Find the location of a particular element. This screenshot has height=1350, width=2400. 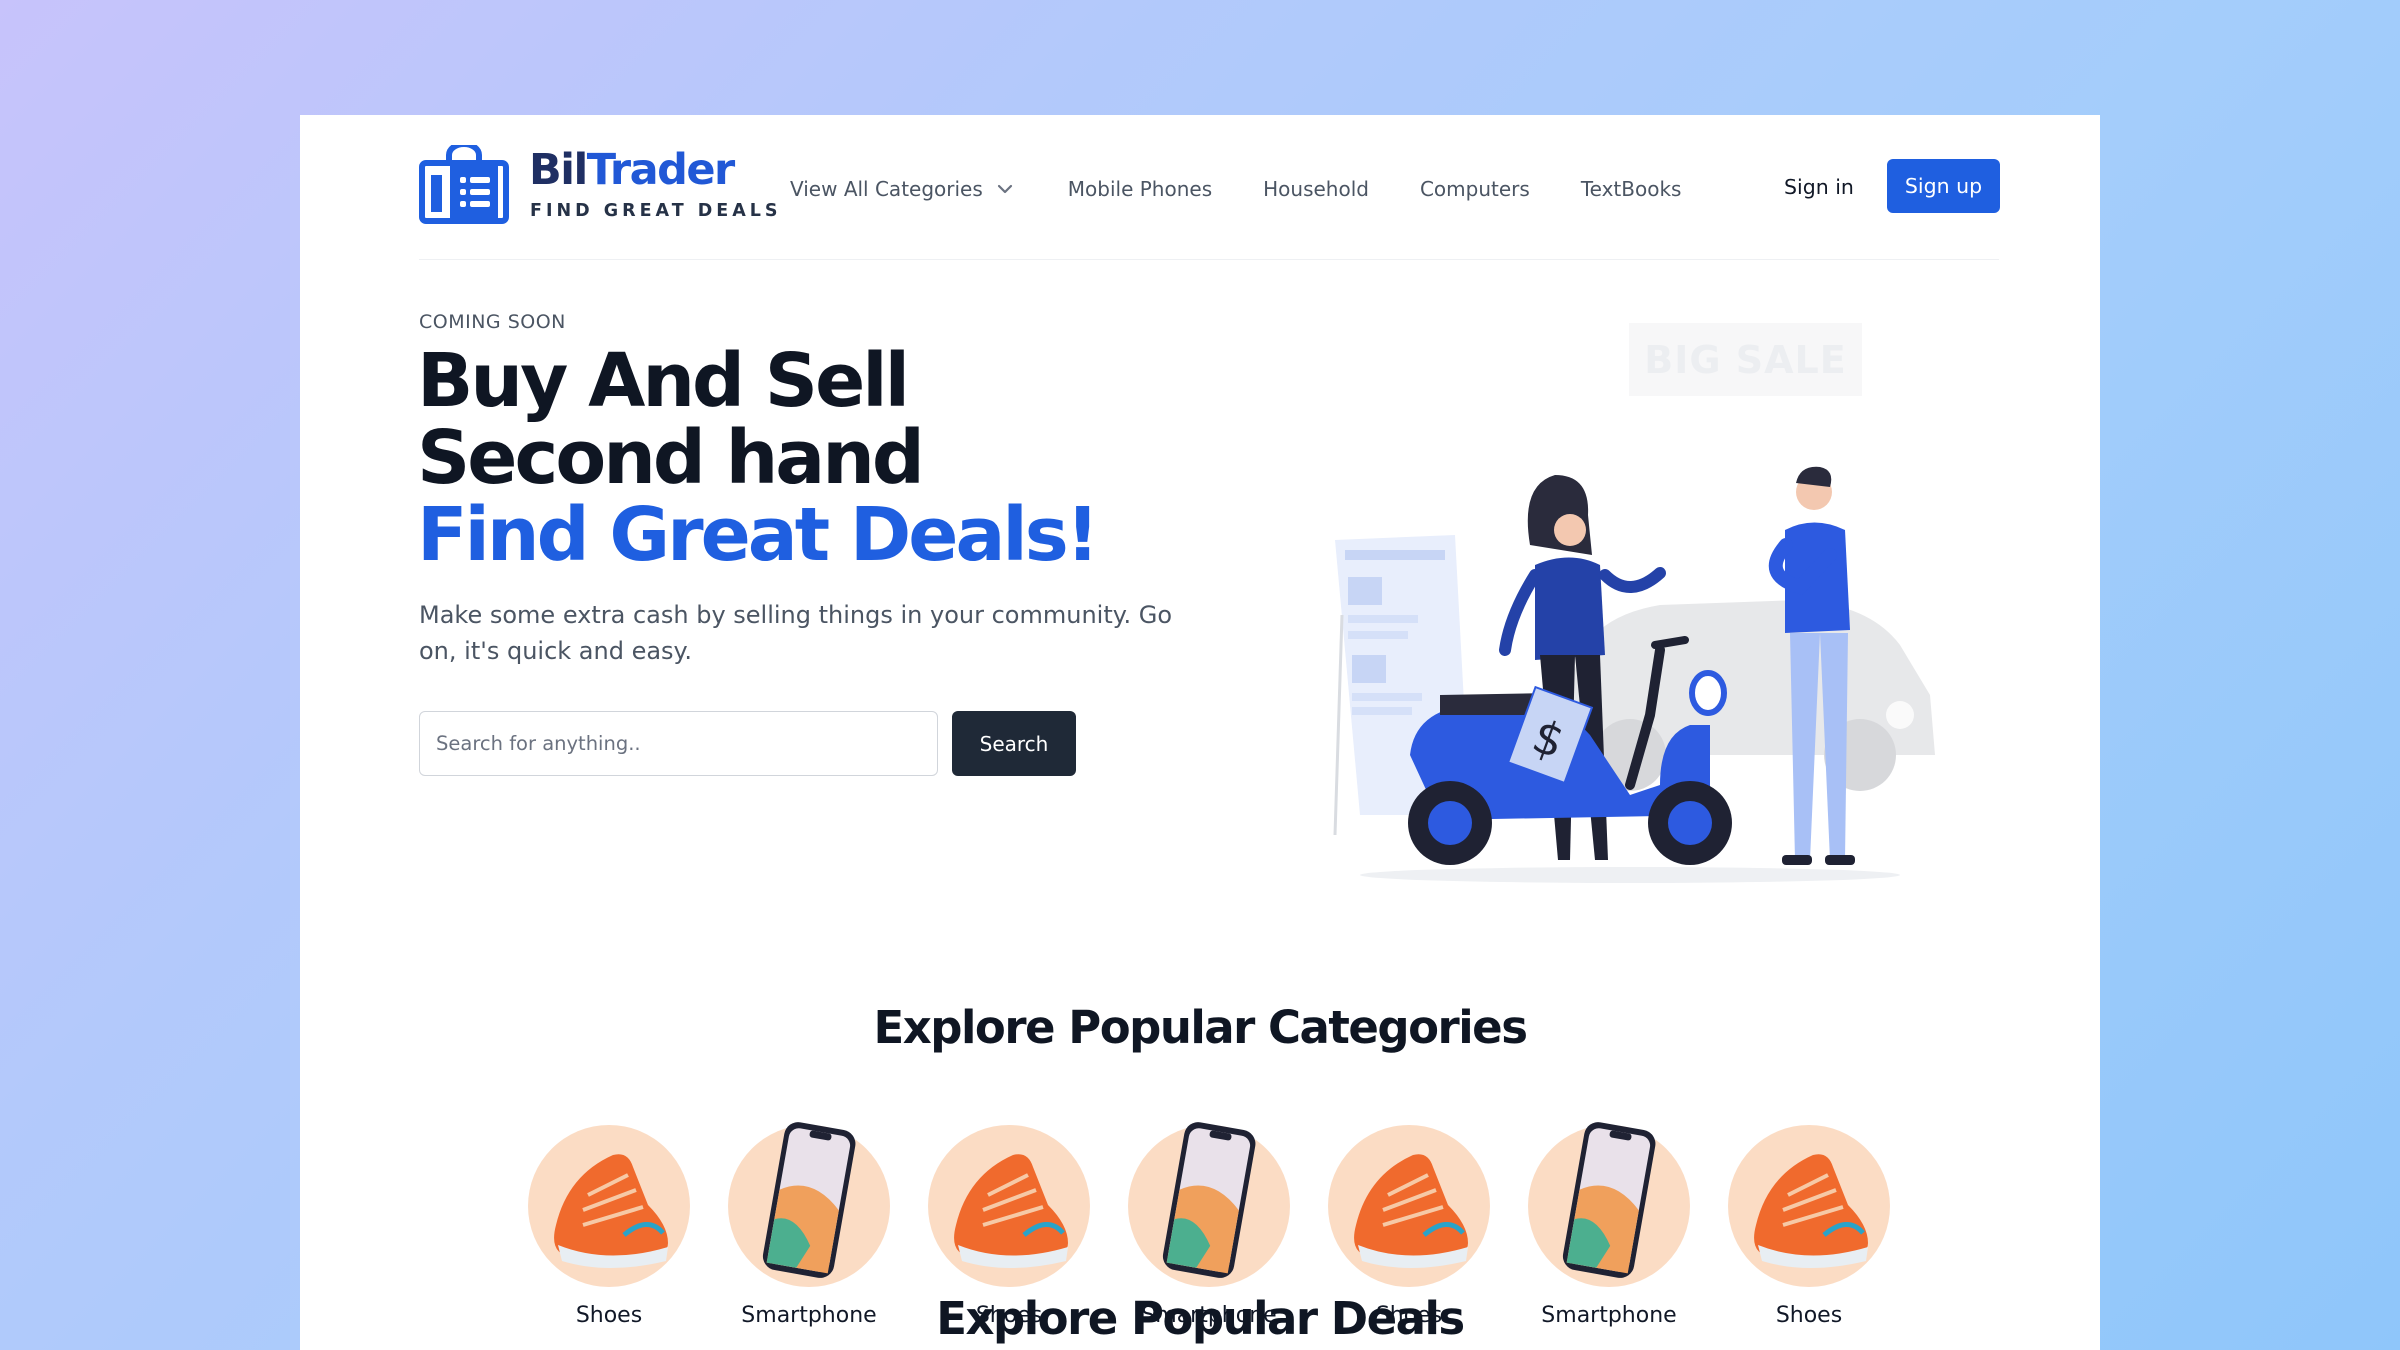

nav-item-household: Household is located at coordinates (1316, 189).